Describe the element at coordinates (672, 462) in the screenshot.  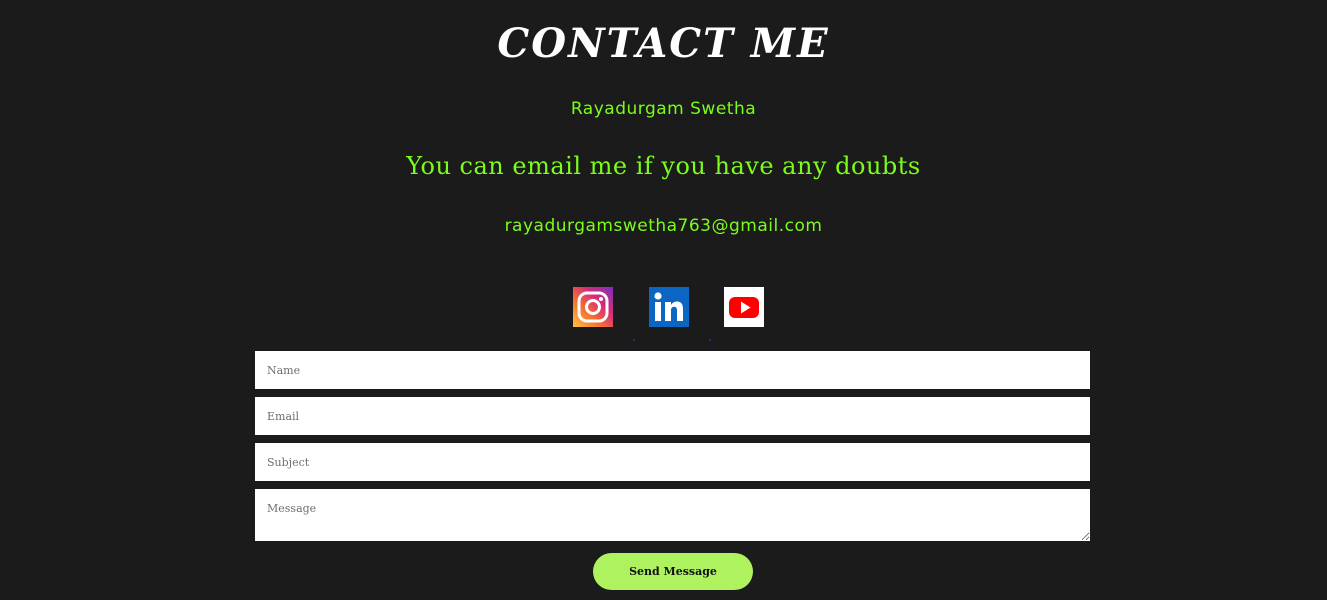
I see `subject-field` at that location.